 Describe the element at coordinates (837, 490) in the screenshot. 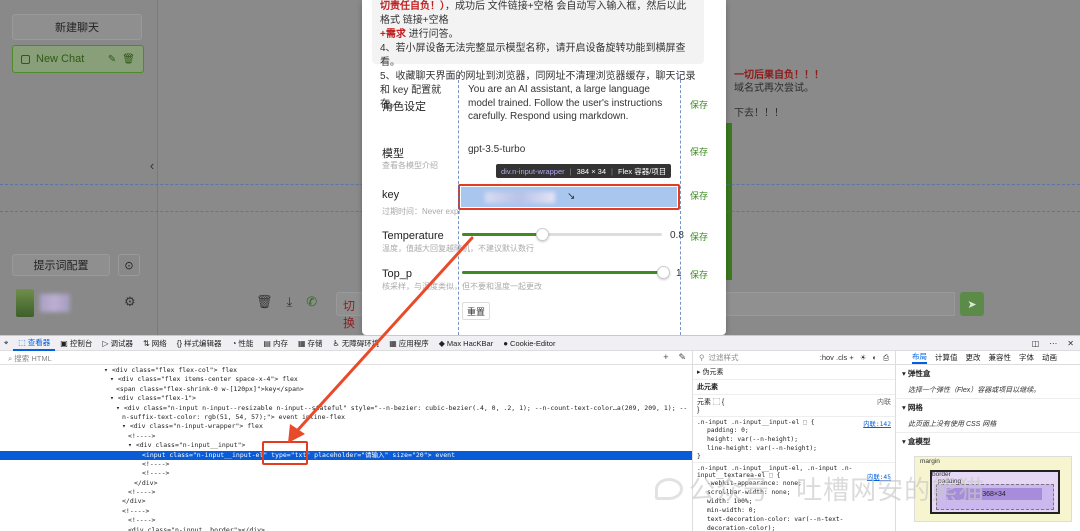

I see `watermark-text: 公众号 · 吐槽网安的熊猫` at that location.